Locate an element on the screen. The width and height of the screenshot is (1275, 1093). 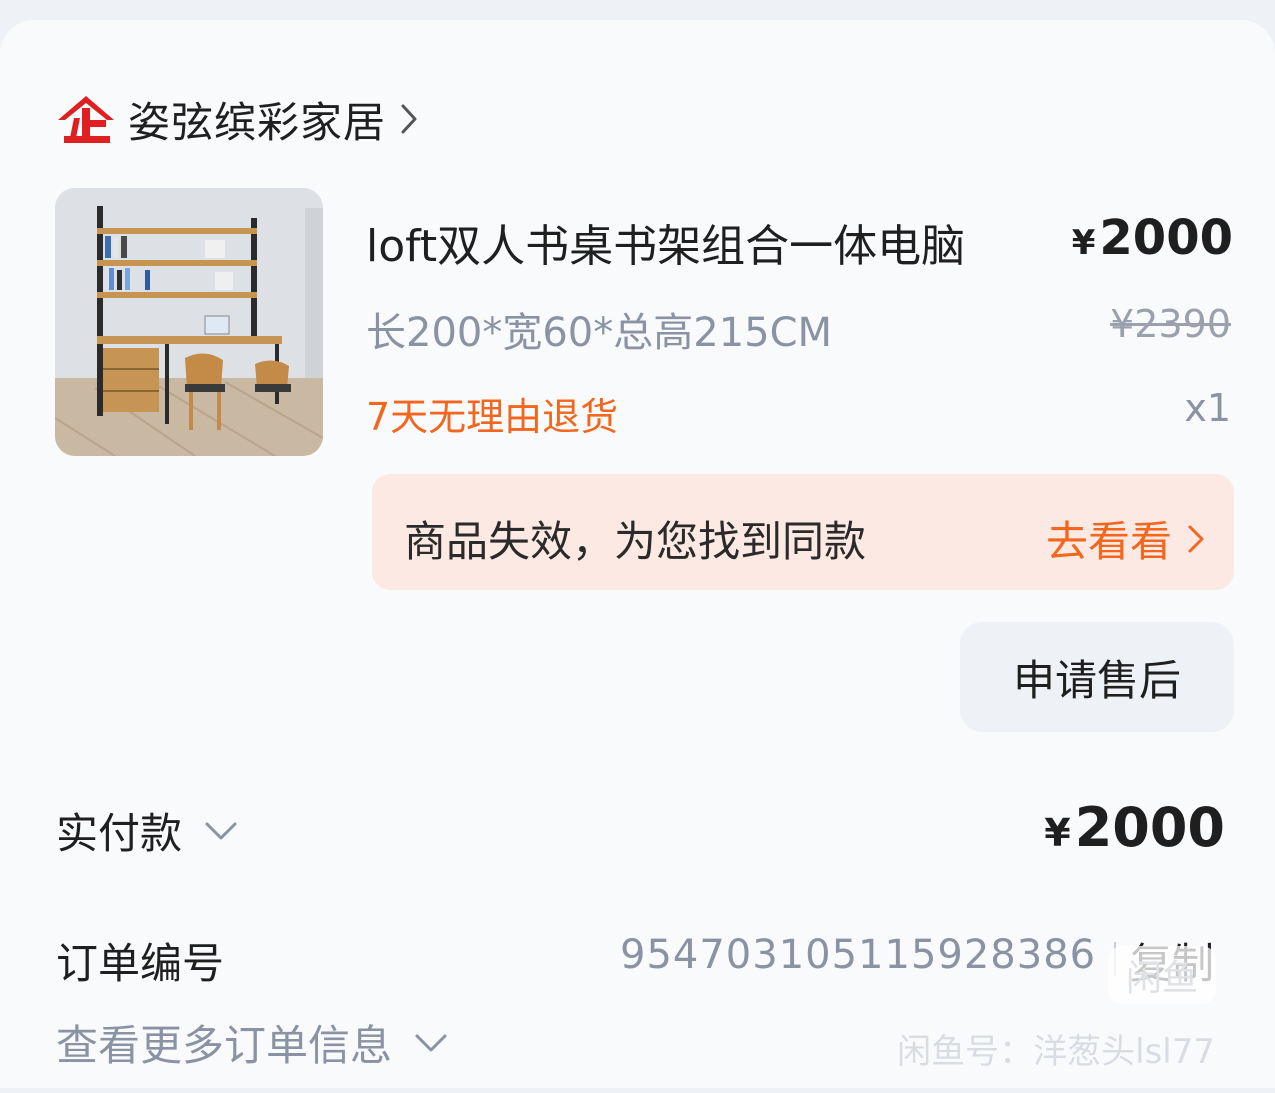
product-quantity: x1 is located at coordinates (1207, 408).